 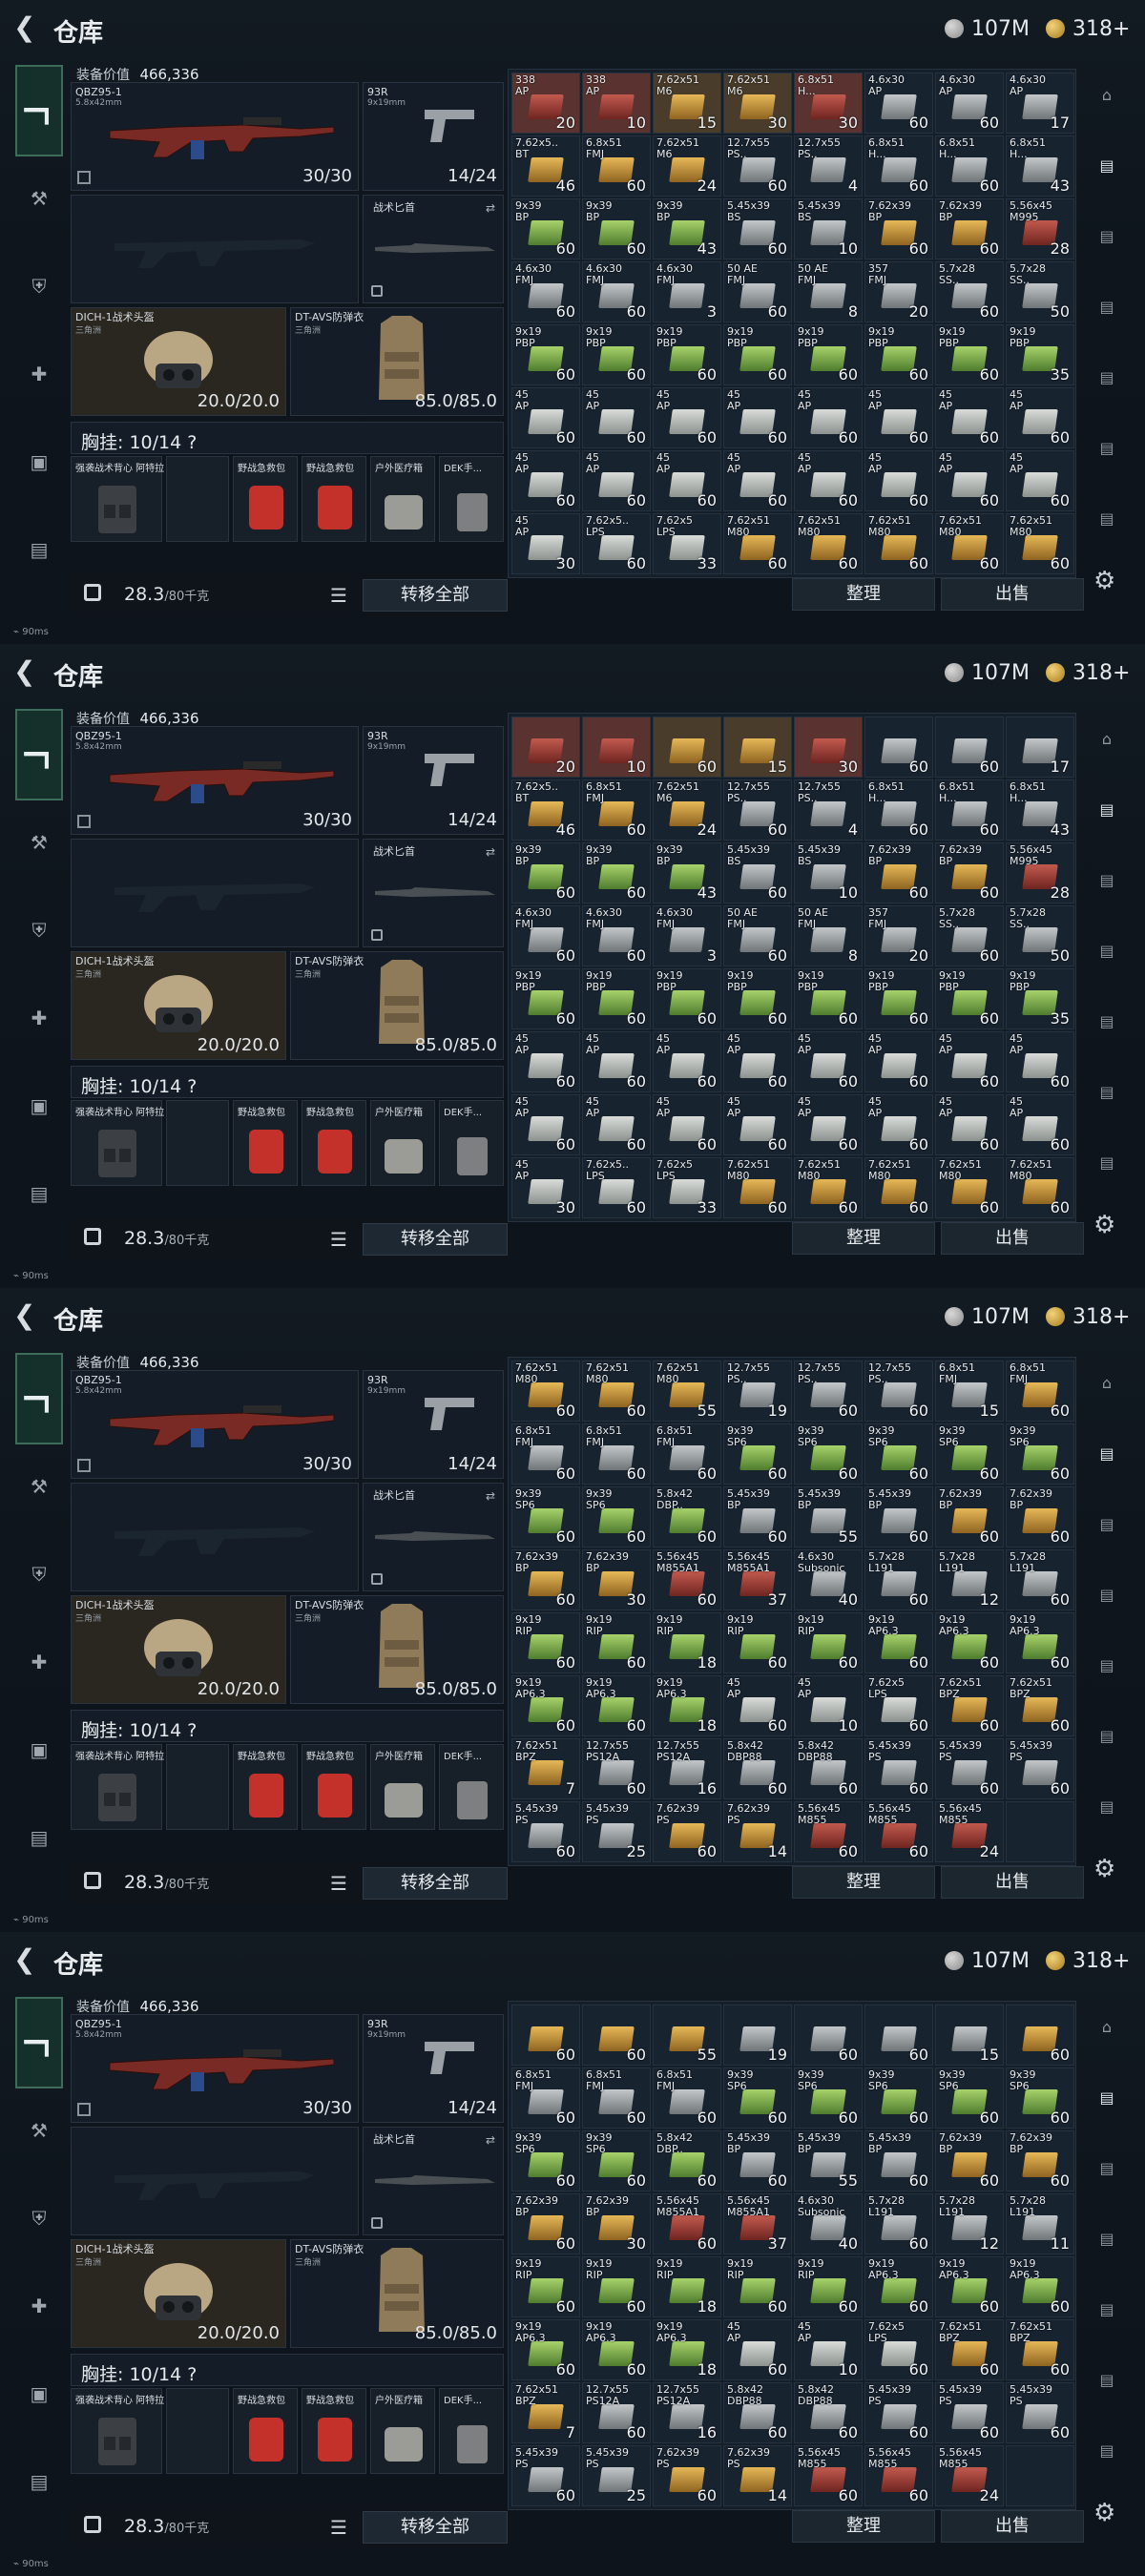 I want to click on storage-item: 5.7x28 SS.. 50, so click(x=1040, y=935).